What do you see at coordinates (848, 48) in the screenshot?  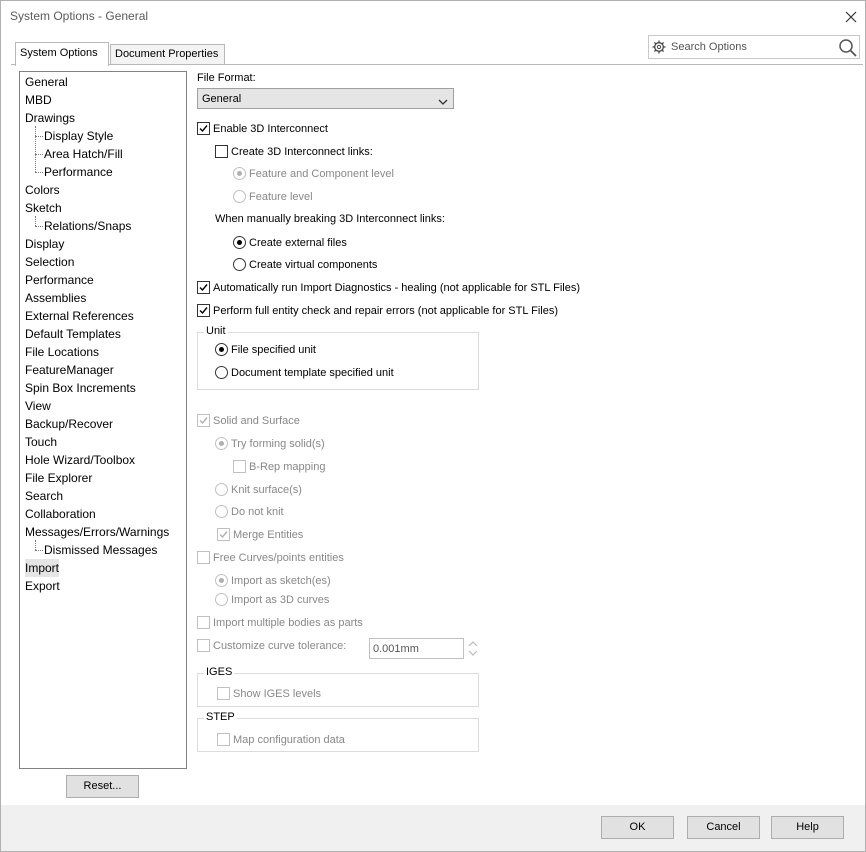 I see `search-icon` at bounding box center [848, 48].